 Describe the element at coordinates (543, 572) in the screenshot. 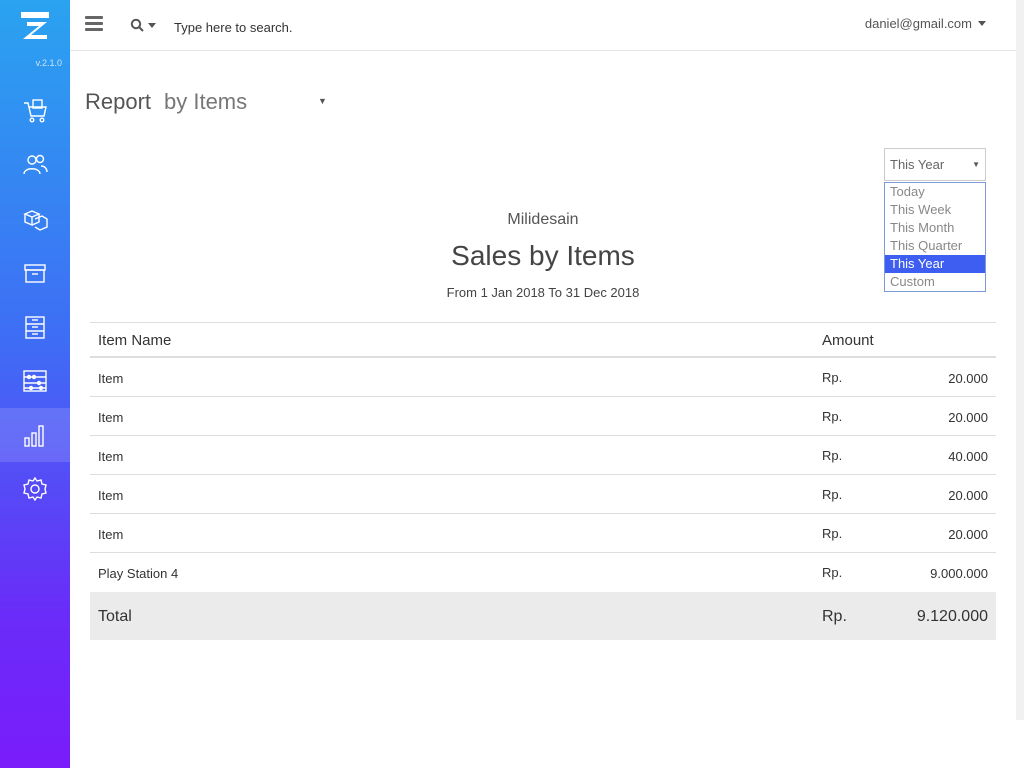

I see `table-row: Play Station 4 Rp. 9.000.000` at that location.